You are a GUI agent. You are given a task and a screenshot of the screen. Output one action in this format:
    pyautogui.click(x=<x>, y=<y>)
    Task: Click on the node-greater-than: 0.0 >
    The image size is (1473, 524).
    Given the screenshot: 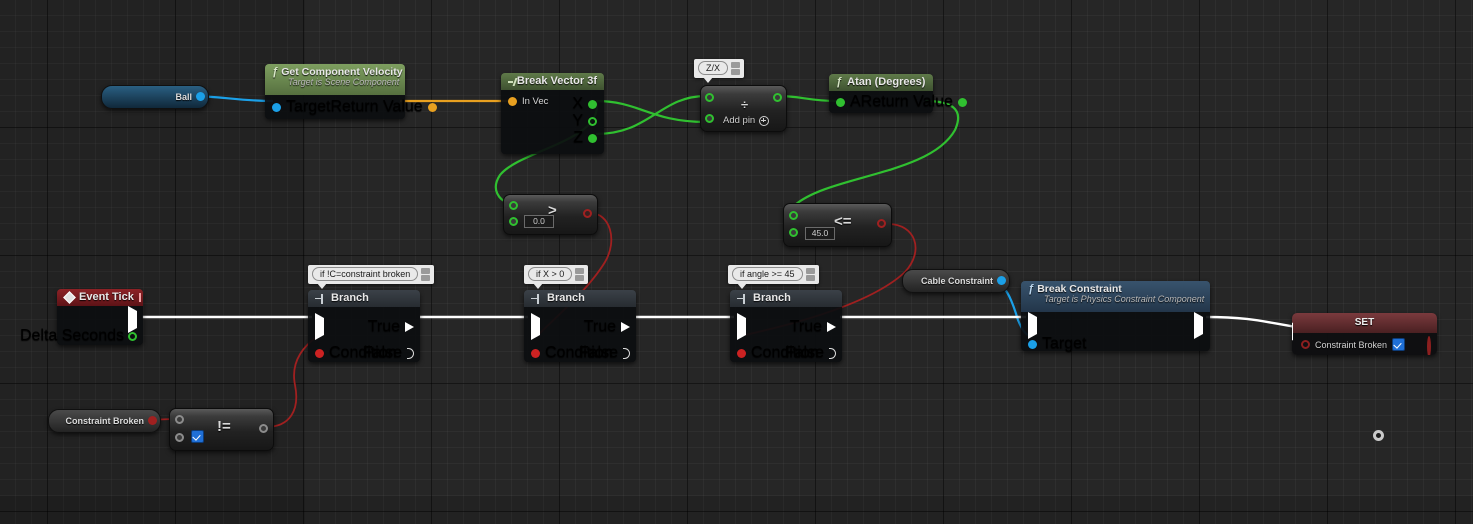 What is the action you would take?
    pyautogui.click(x=550, y=214)
    